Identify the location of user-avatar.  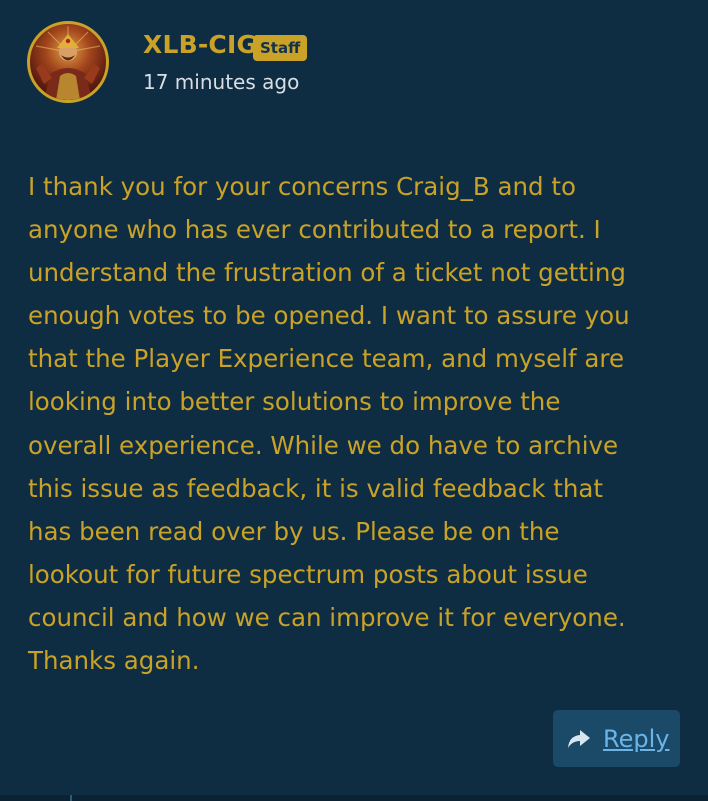
(68, 62).